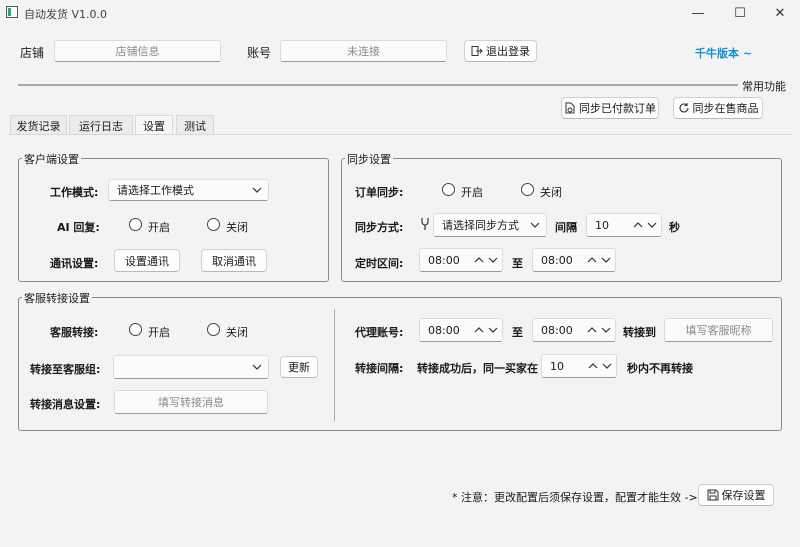 The image size is (800, 547). What do you see at coordinates (575, 497) in the screenshot?
I see `save-notice: * 注意：更改配置后须保存设置，配置才能生效 ->` at bounding box center [575, 497].